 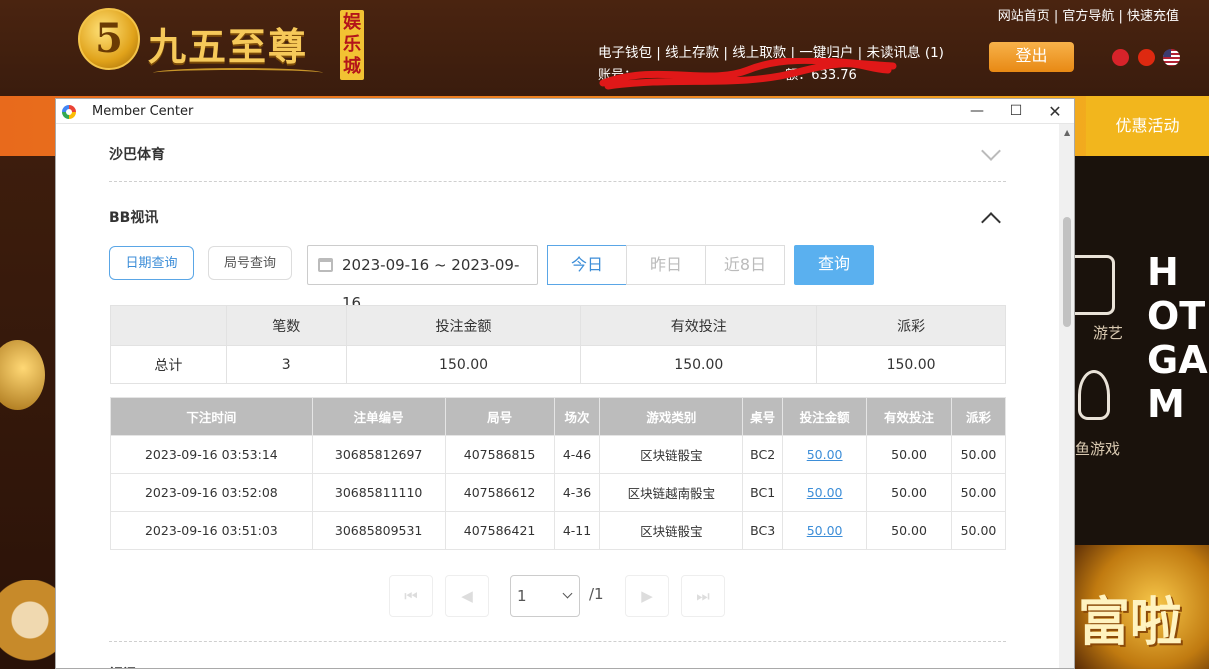 I want to click on close-button: ✕, so click(x=1055, y=111).